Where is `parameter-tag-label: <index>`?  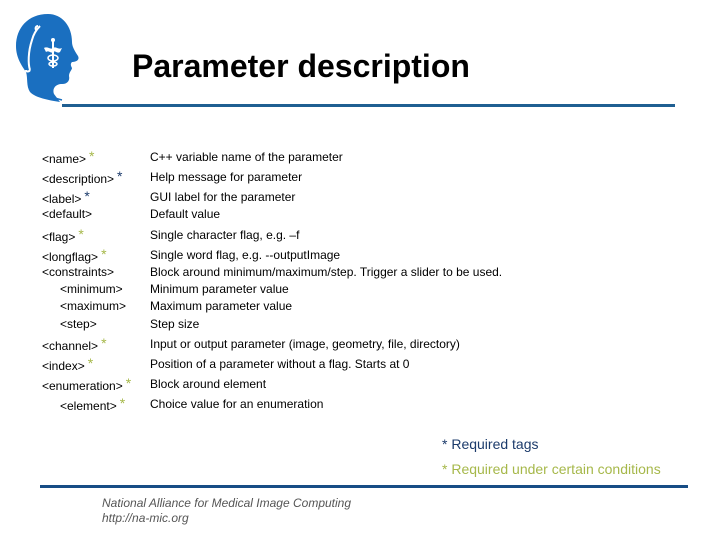 parameter-tag-label: <index> is located at coordinates (63, 366).